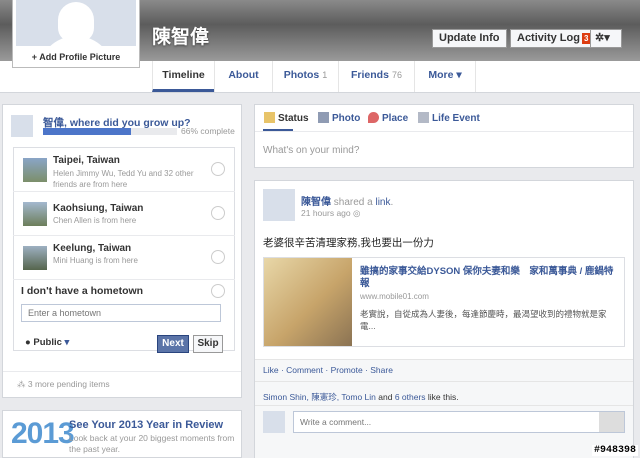 The image size is (640, 458). What do you see at coordinates (449, 119) in the screenshot?
I see `tab-life-event: Life Event` at bounding box center [449, 119].